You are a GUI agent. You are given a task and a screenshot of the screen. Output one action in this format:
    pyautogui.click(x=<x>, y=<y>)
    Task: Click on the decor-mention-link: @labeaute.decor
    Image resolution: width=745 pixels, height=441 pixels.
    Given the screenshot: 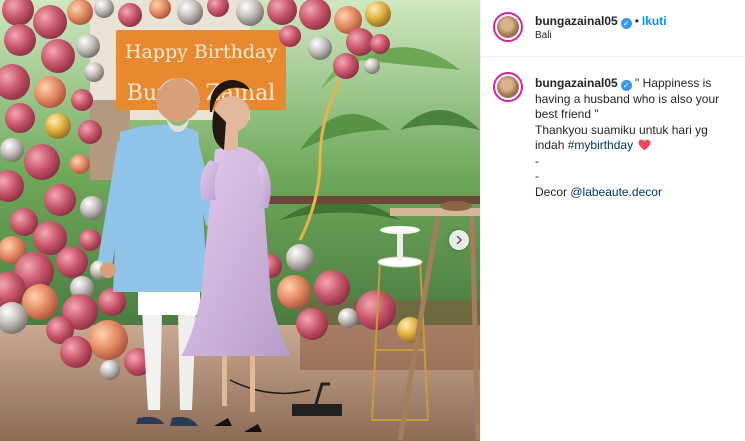 What is the action you would take?
    pyautogui.click(x=616, y=192)
    